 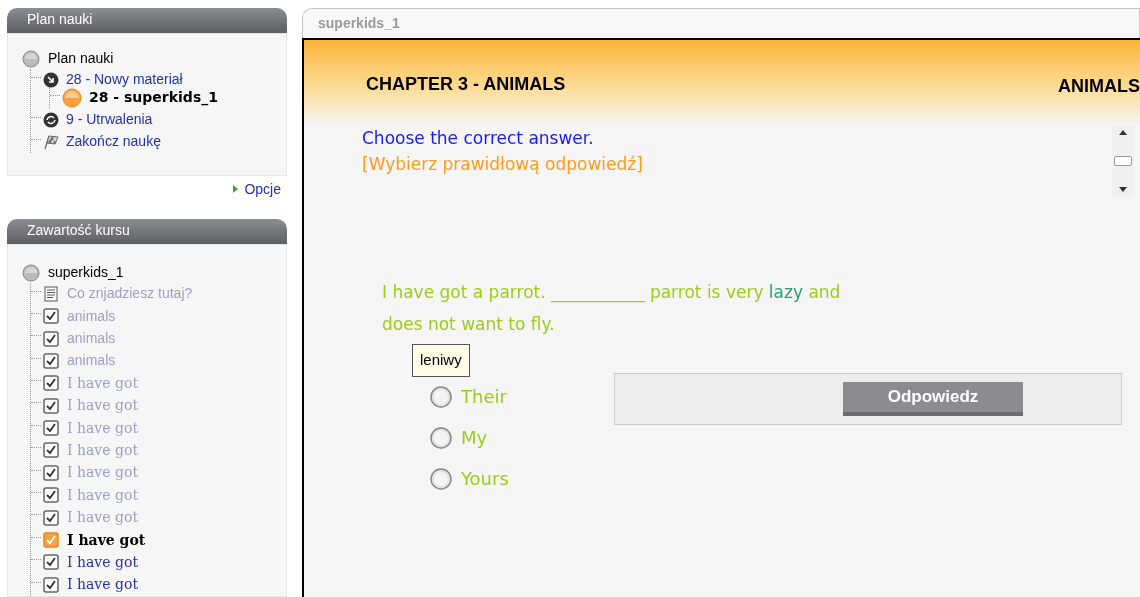 I want to click on option-label: My, so click(x=474, y=437).